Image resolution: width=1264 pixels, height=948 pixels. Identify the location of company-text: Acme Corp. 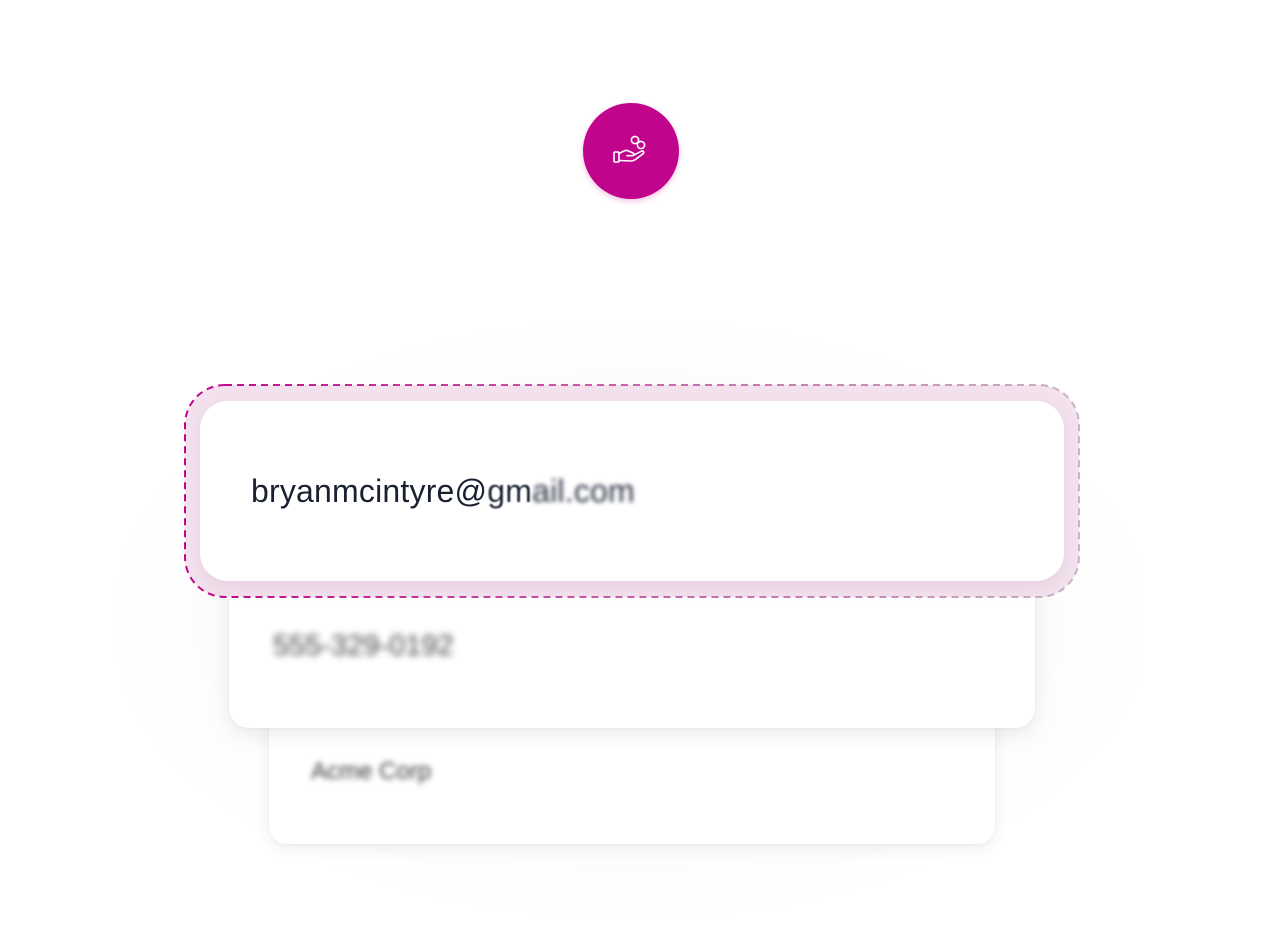
(371, 771).